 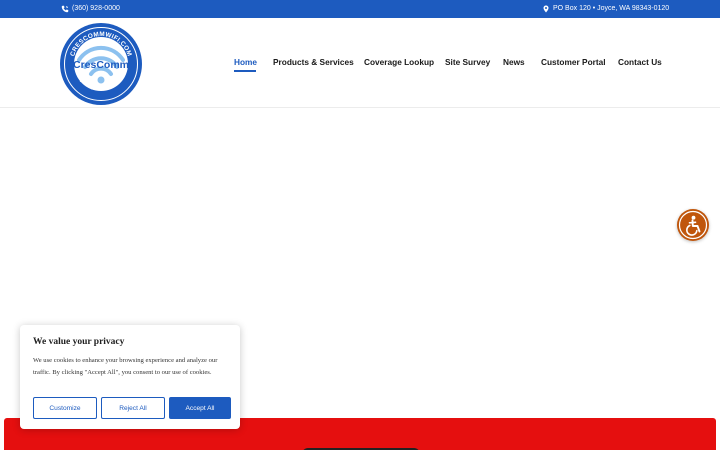 I want to click on cookie-reject-all-button: Reject All, so click(x=133, y=408).